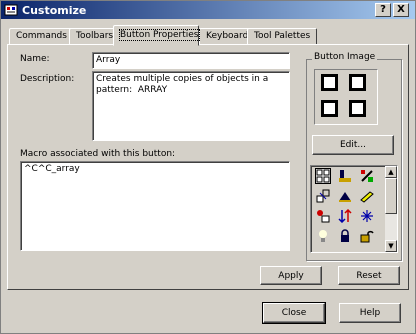  What do you see at coordinates (383, 10) in the screenshot?
I see `help-title-button: ?` at bounding box center [383, 10].